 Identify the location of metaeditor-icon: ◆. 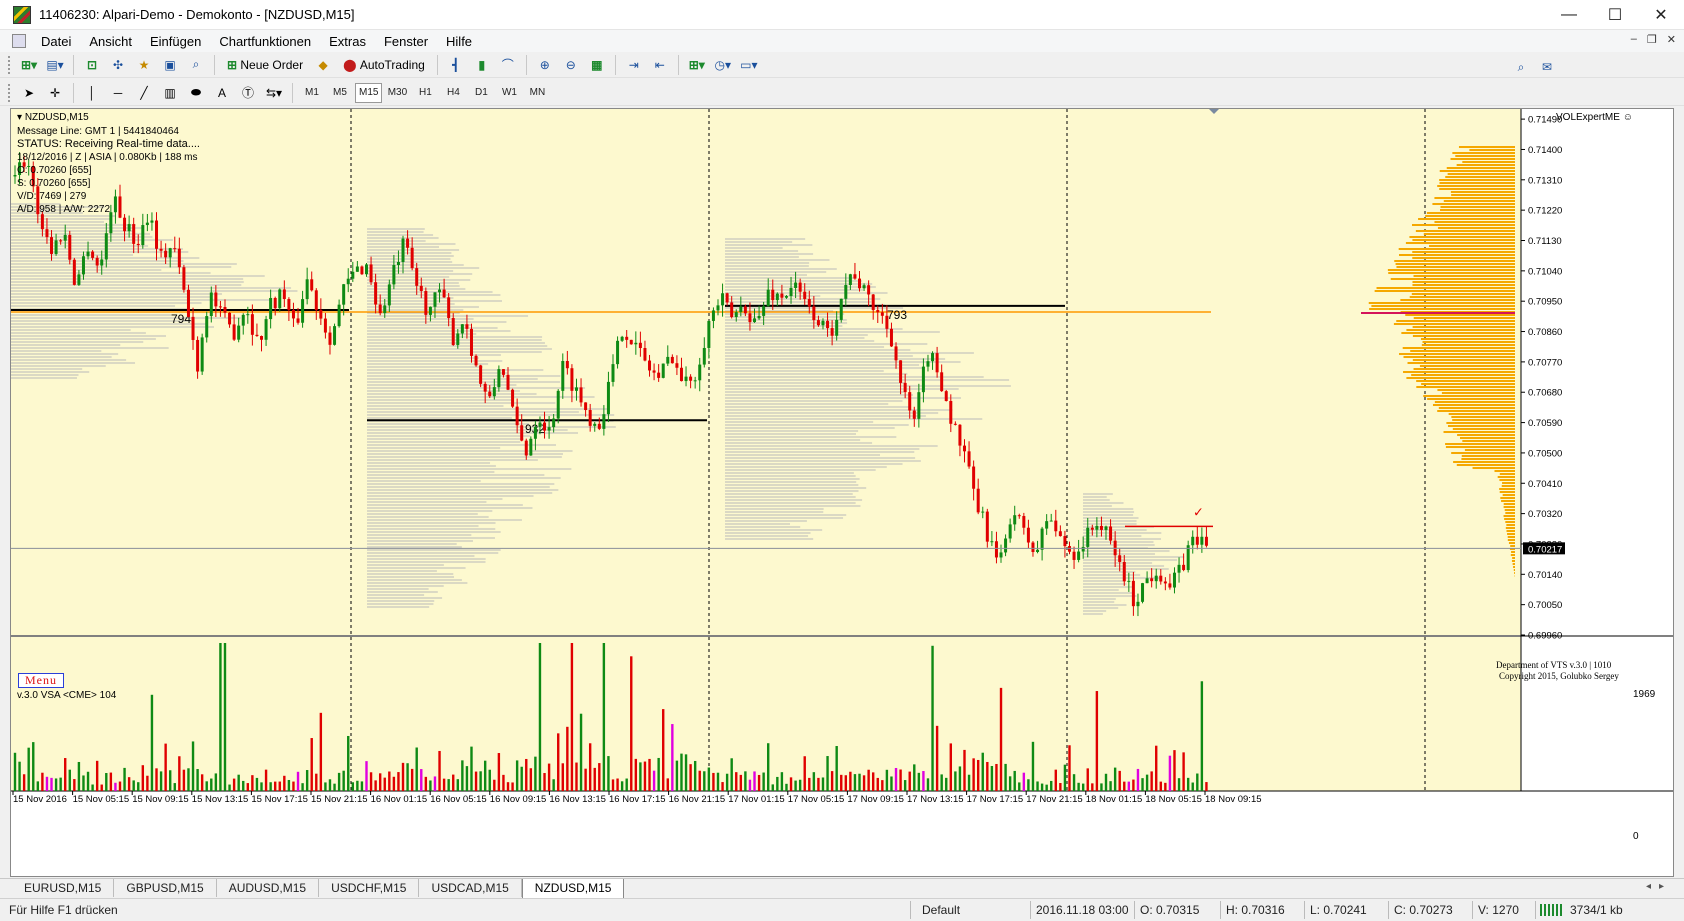
(323, 65).